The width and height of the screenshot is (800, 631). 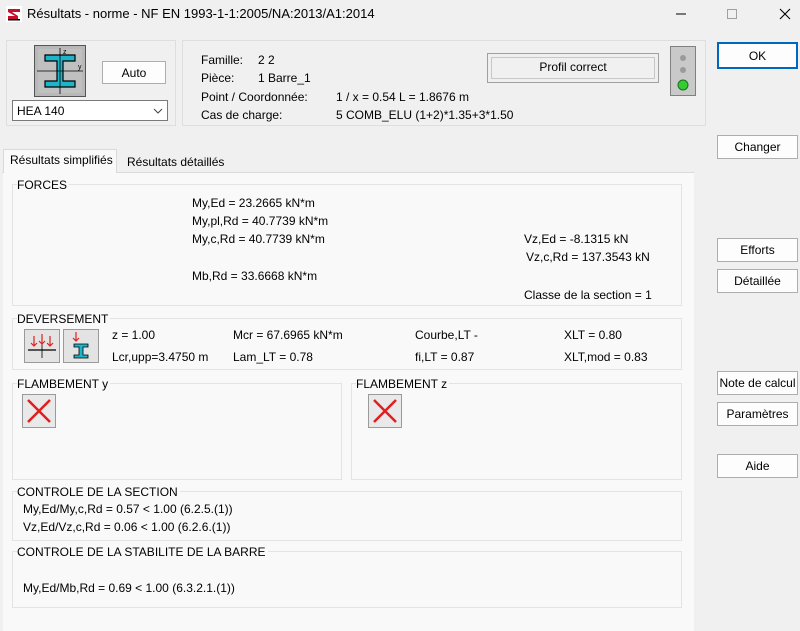 I want to click on minimize-button, so click(x=681, y=14).